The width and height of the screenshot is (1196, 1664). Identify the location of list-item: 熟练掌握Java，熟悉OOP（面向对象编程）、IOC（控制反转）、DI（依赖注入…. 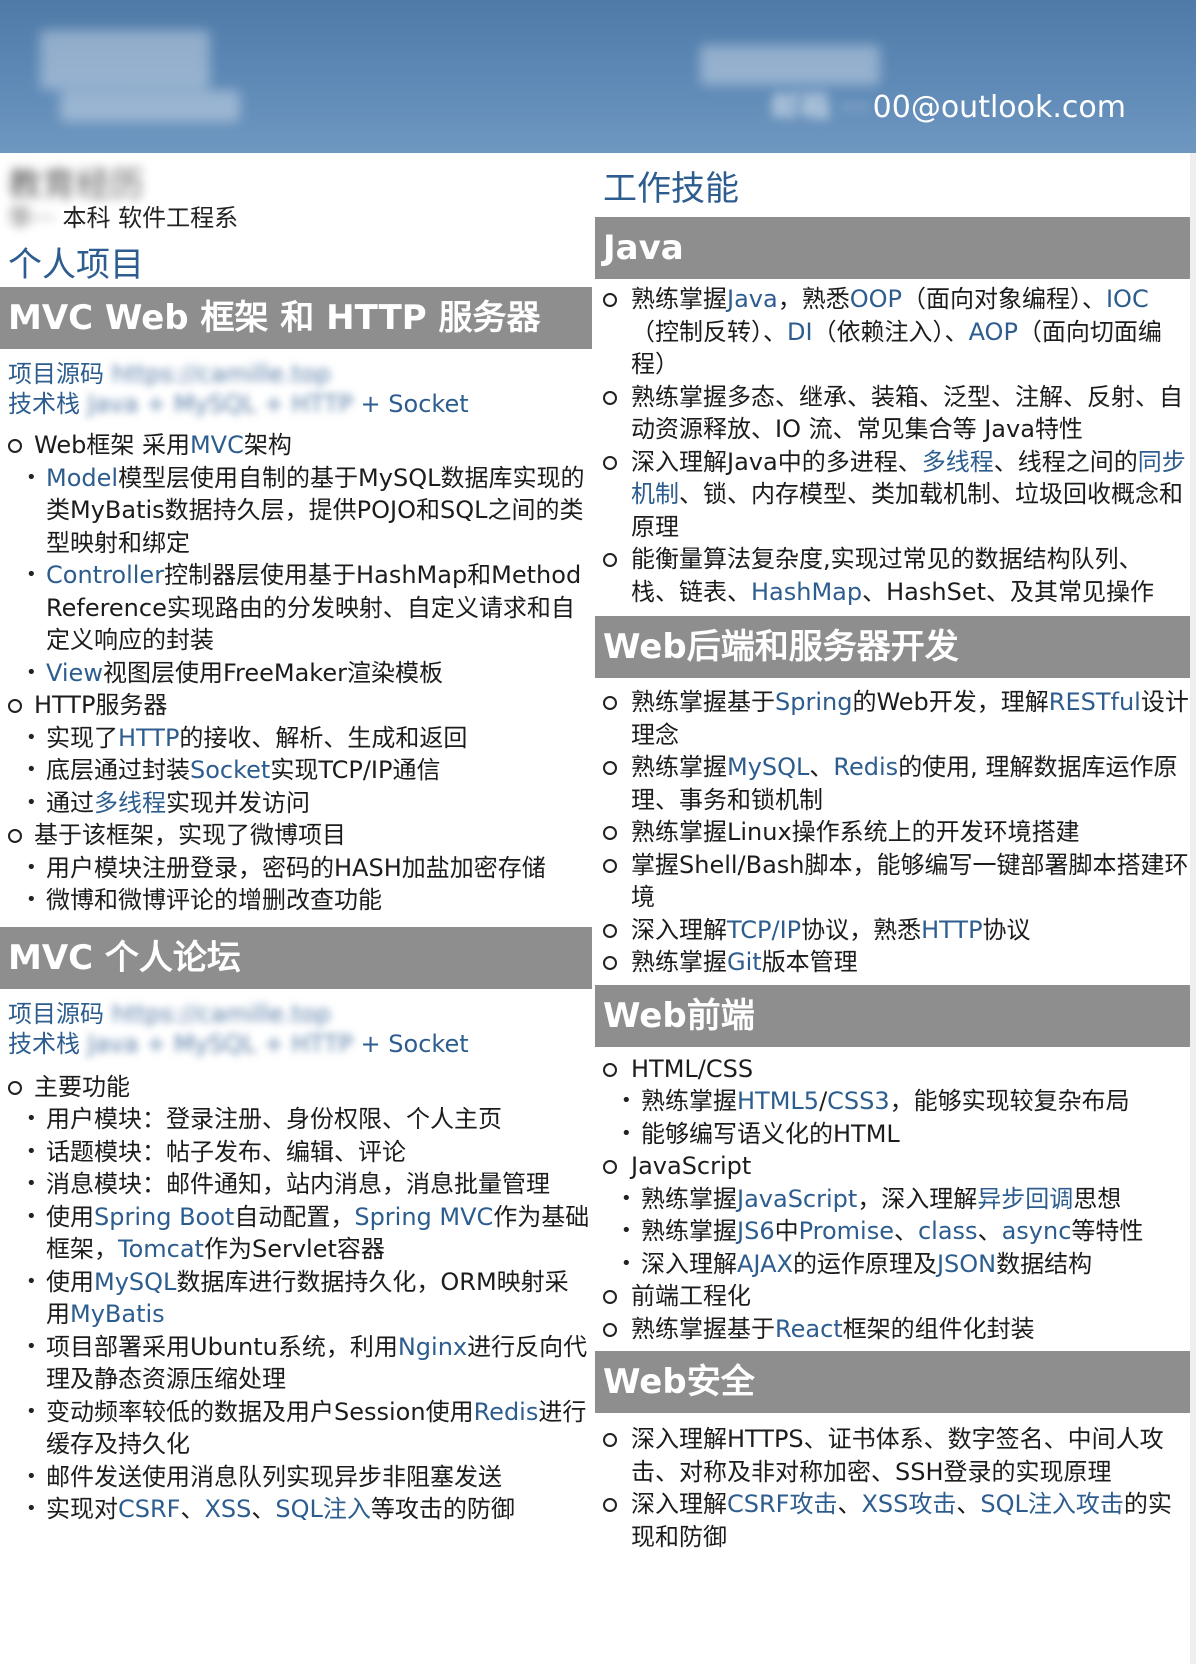
(892, 332).